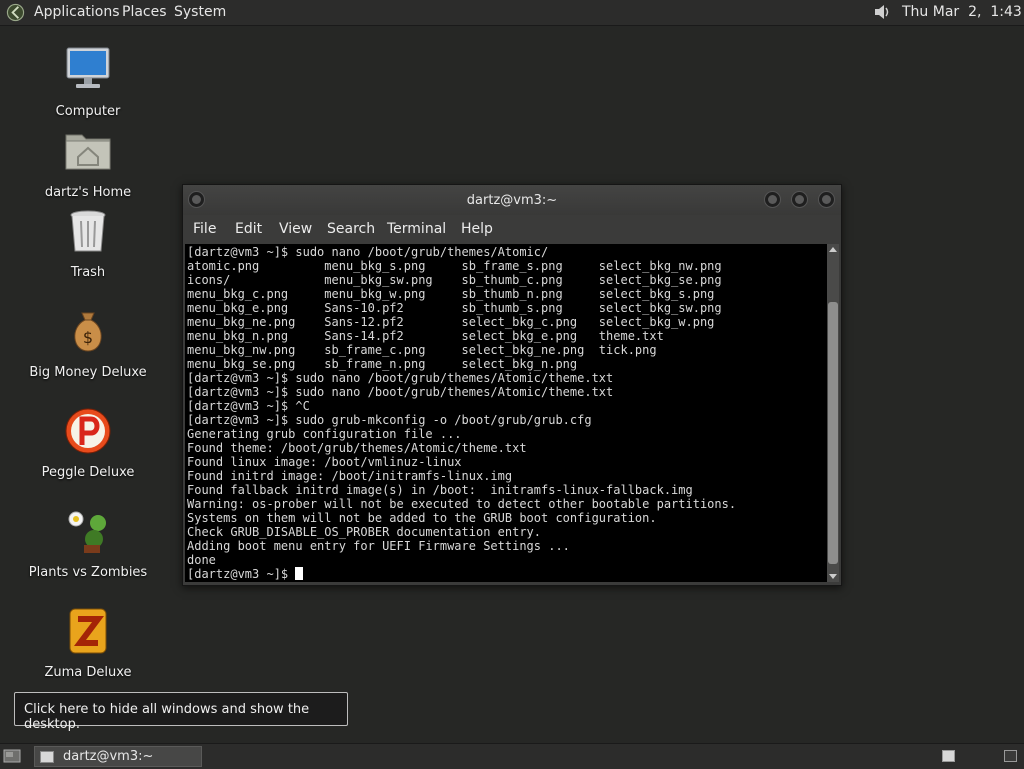 The width and height of the screenshot is (1024, 769). I want to click on plants-vs-zombies-icon, so click(87, 532).